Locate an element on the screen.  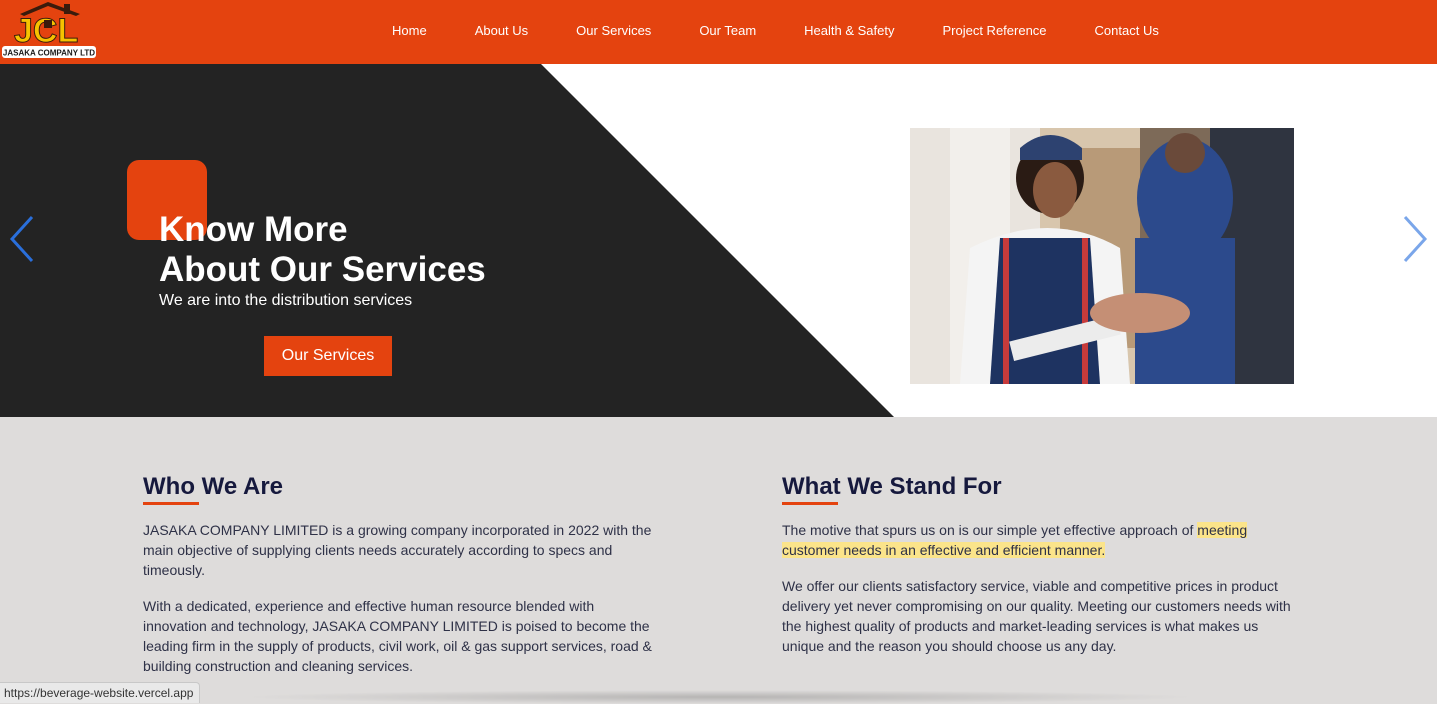
svg-text: JASAKA COMPANY LTD is located at coordinates (49, 53).